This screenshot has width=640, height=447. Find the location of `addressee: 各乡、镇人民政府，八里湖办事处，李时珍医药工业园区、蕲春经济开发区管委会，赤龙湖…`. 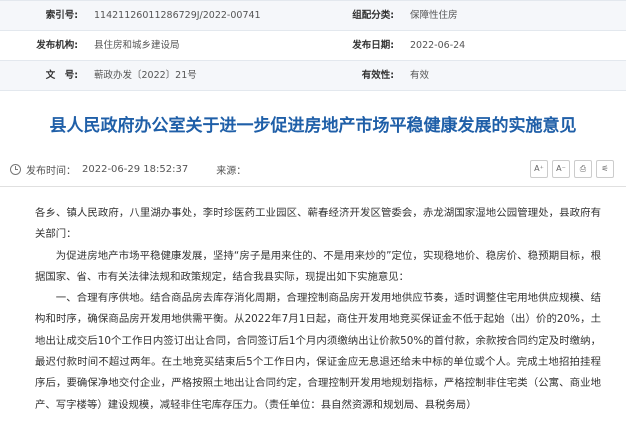

addressee: 各乡、镇人民政府，八里湖办事处，李时珍医药工业园区、蕲春经济开发区管委会，赤龙湖… is located at coordinates (318, 224).